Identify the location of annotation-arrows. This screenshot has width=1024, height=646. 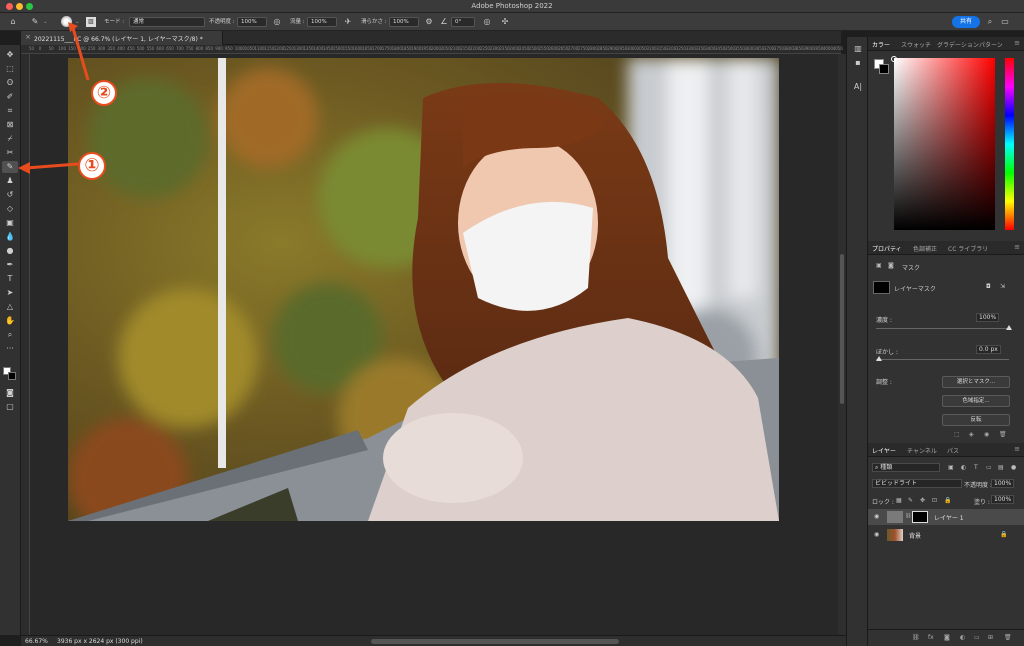
(54, 98).